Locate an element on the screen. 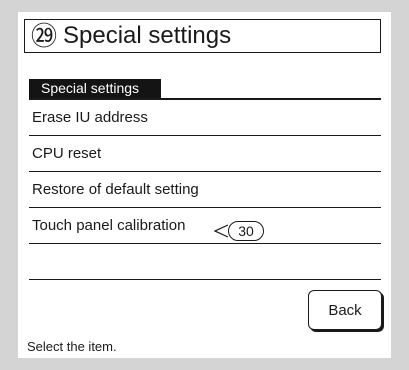  screen-title-bar: ㉙ Special settings is located at coordinates (202, 36).